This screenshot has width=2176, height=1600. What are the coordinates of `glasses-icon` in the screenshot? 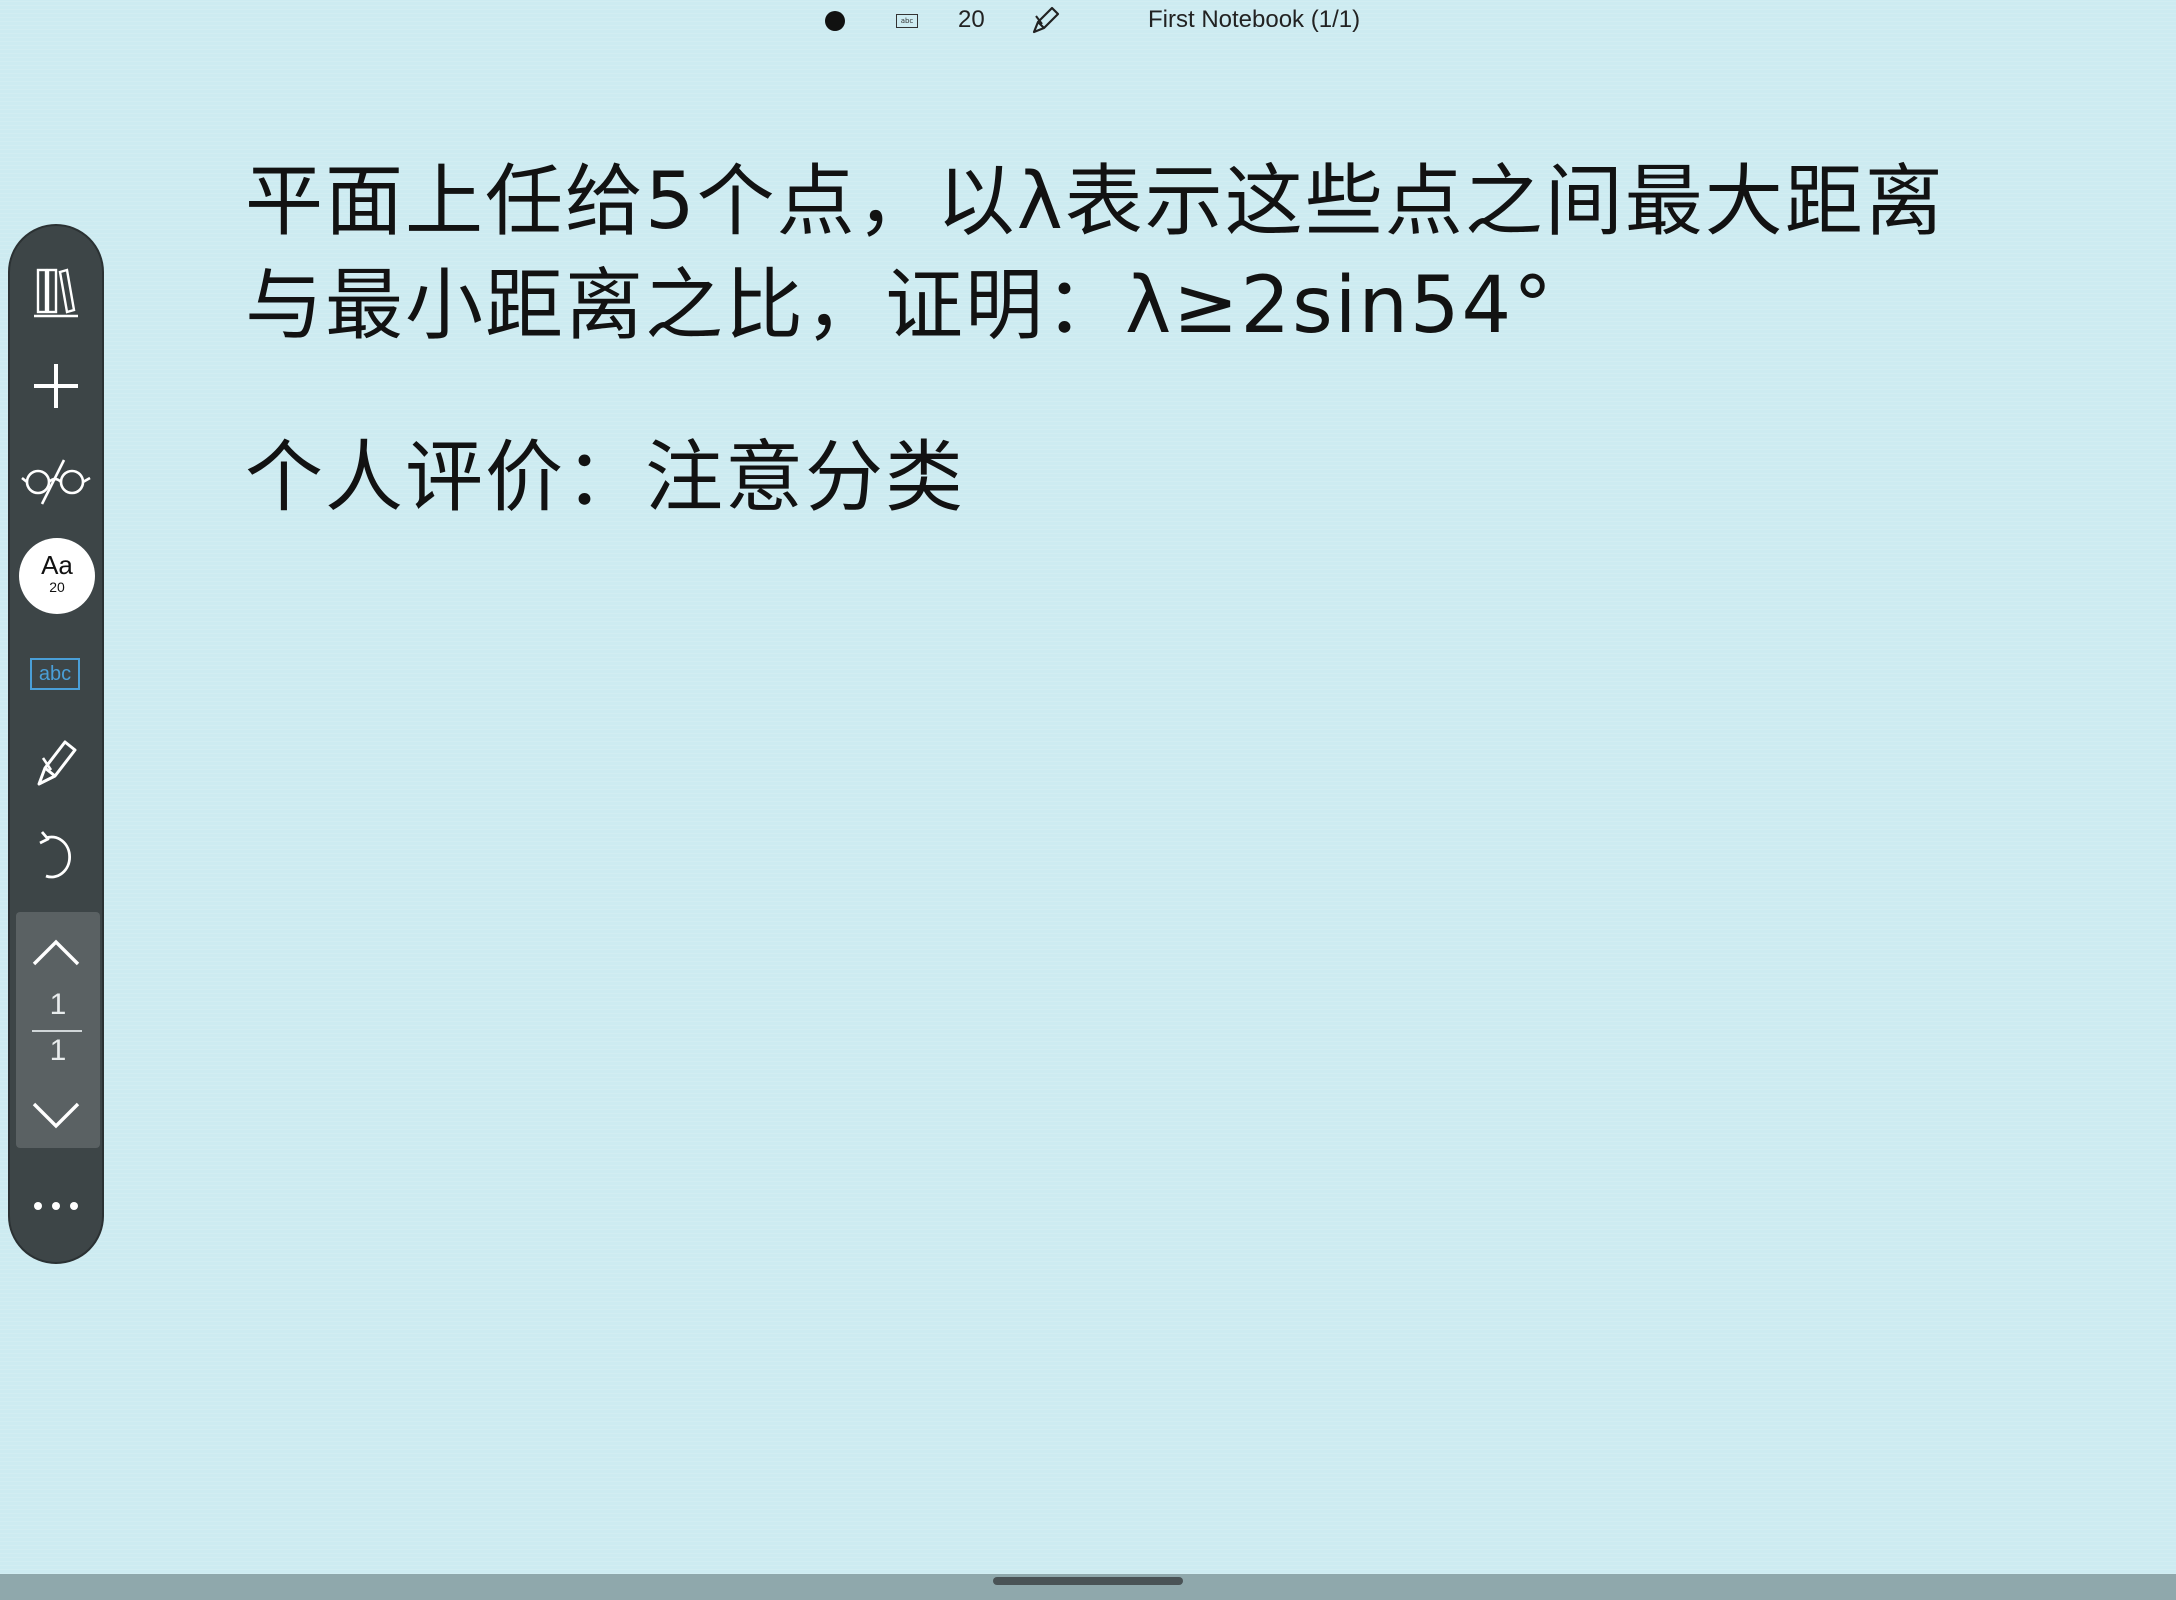 It's located at (56, 482).